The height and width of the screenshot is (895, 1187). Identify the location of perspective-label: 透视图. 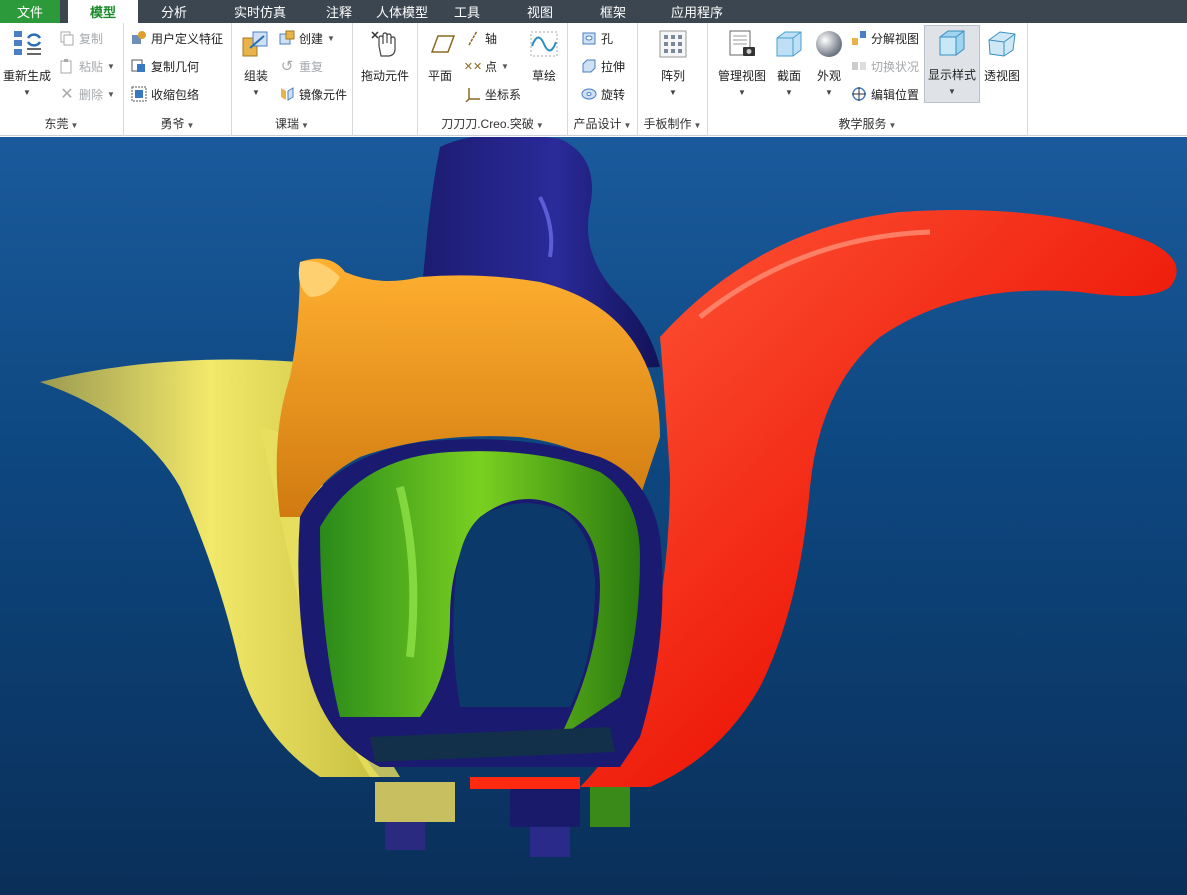
(1001, 76).